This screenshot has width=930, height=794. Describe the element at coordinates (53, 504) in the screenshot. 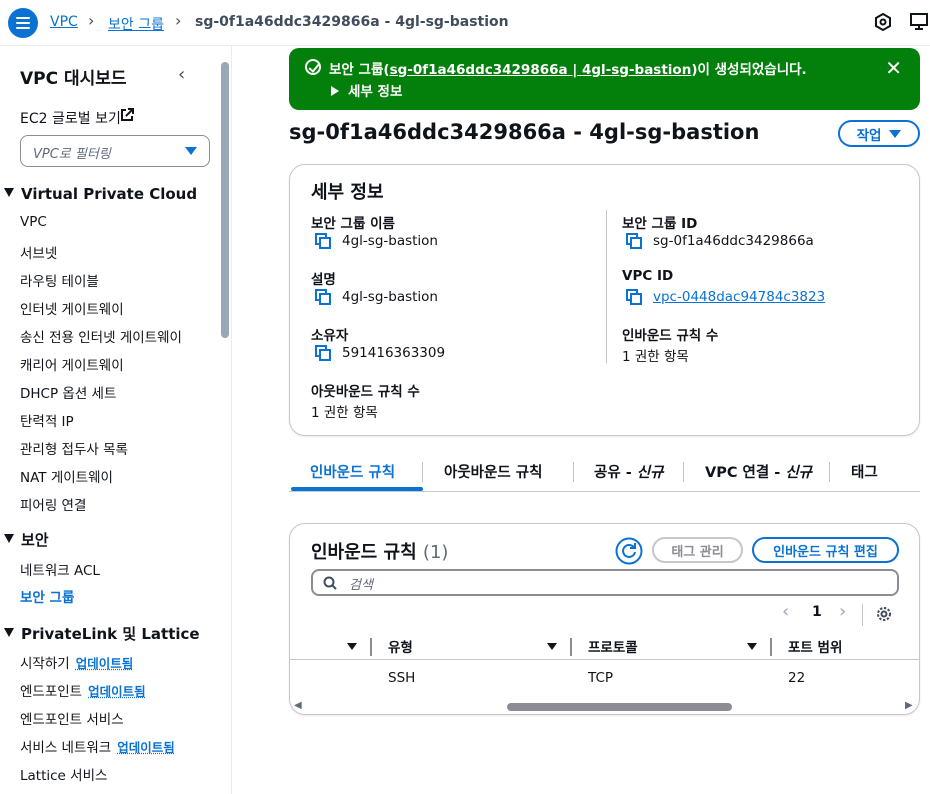

I see `sidebar-item-peering-connections: 피어링 연결` at that location.